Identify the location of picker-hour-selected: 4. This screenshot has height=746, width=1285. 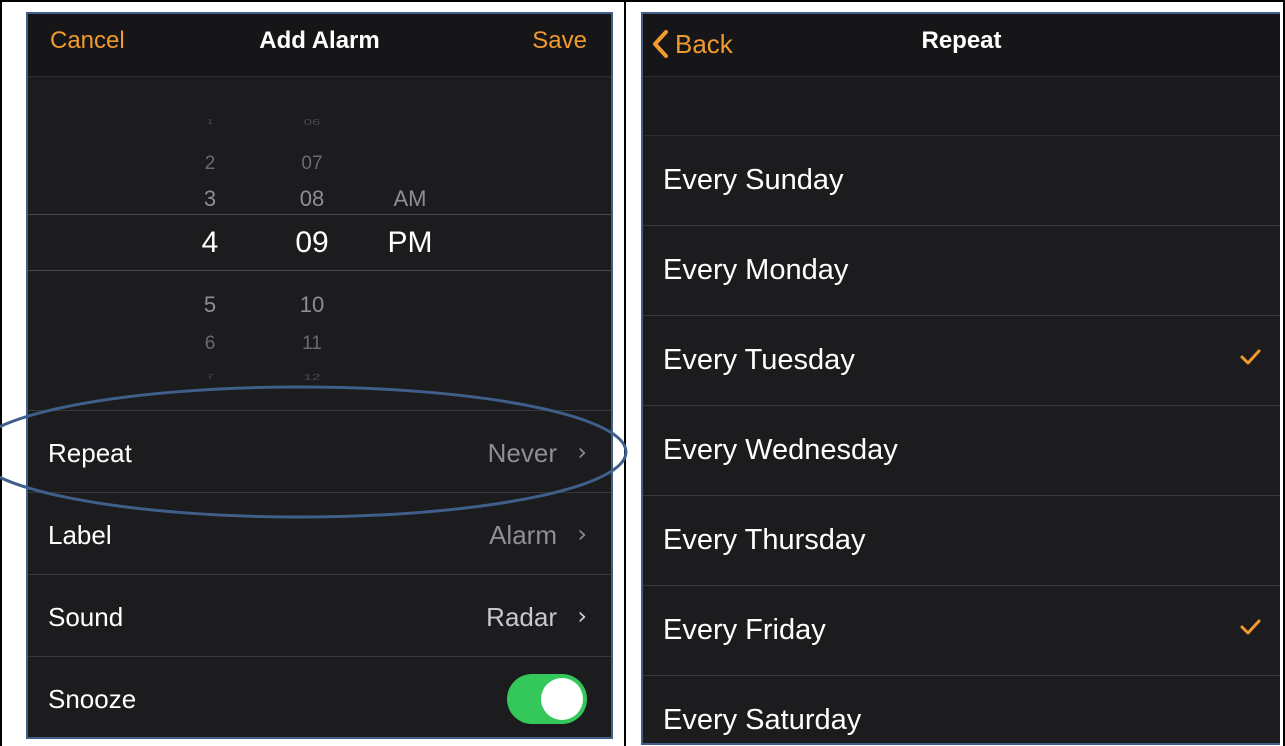
(210, 243).